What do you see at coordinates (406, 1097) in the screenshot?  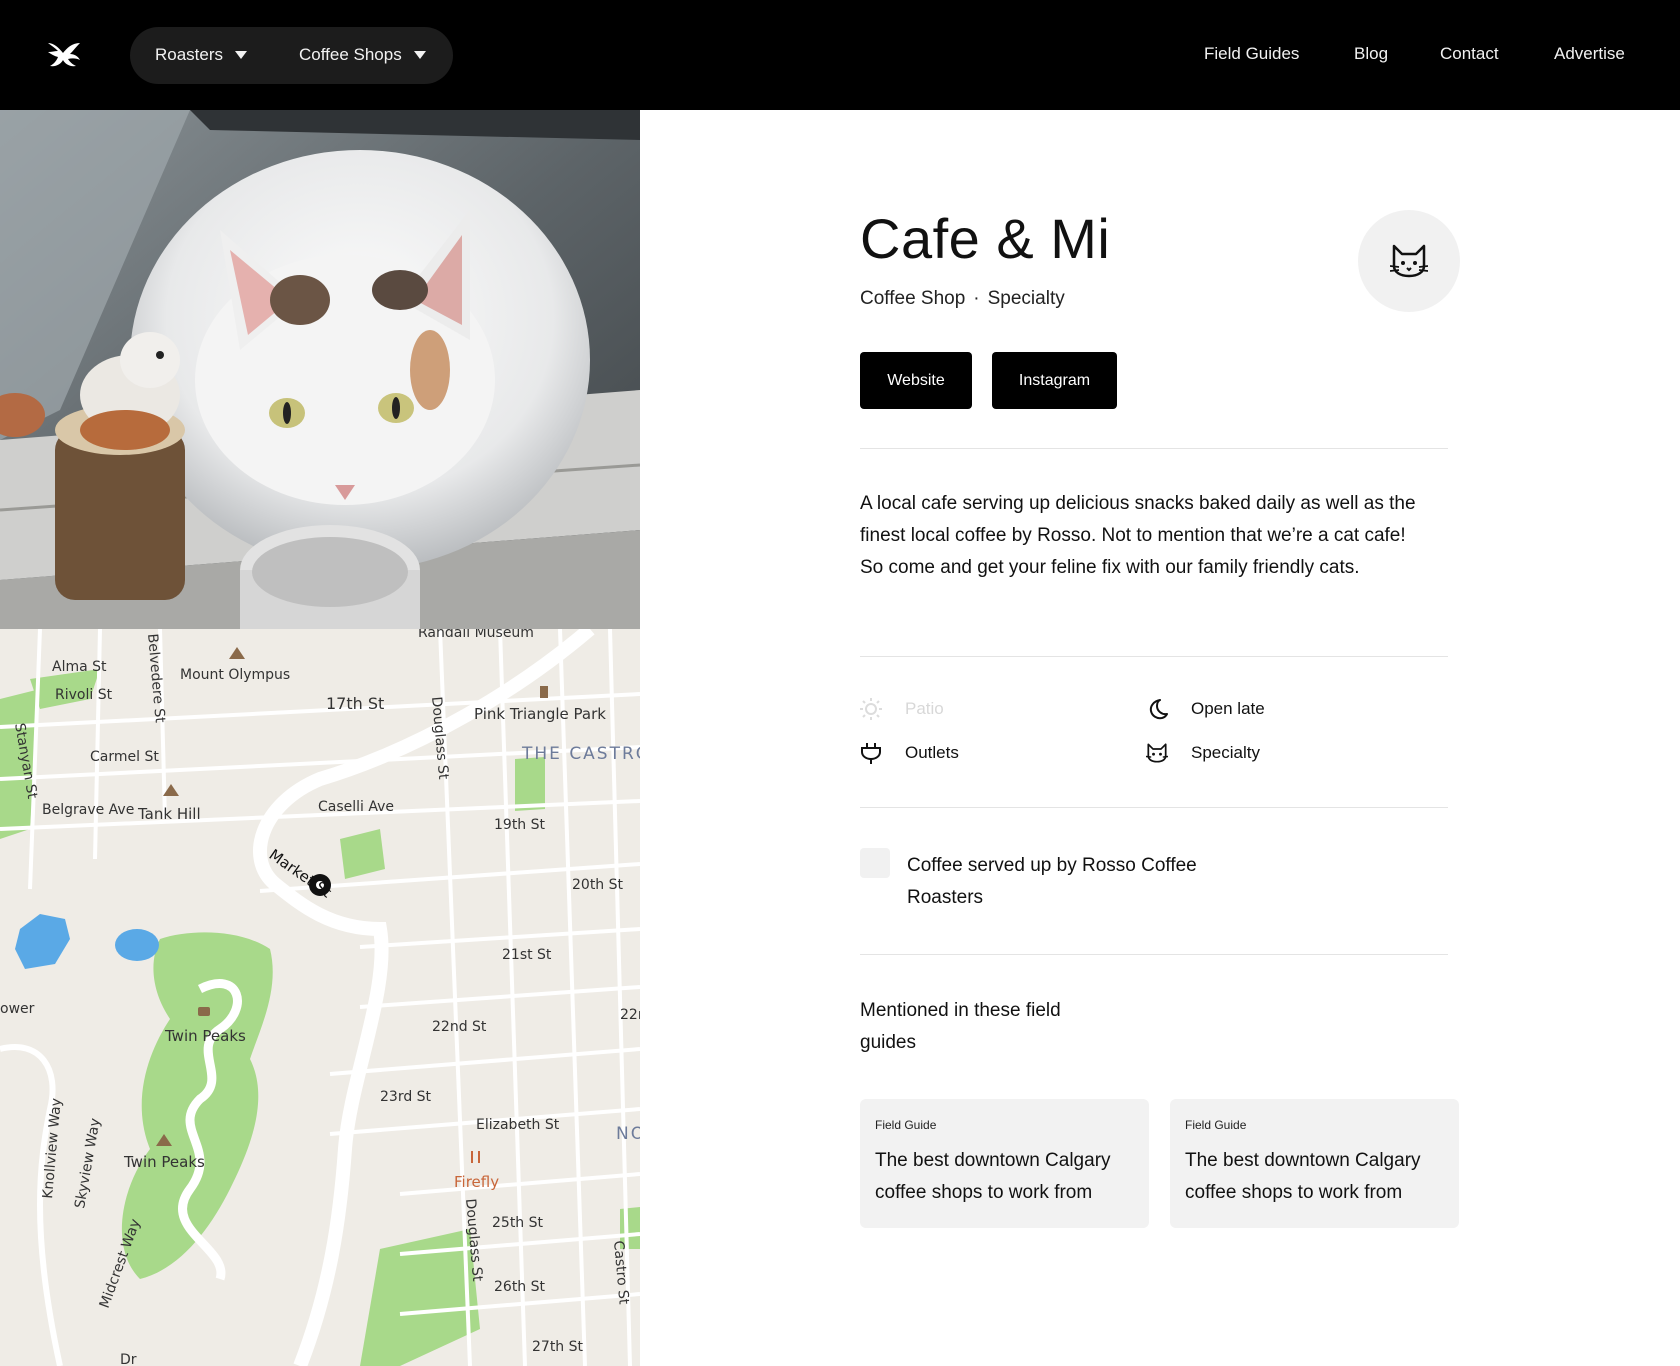 I see `map-label: 23rd St` at bounding box center [406, 1097].